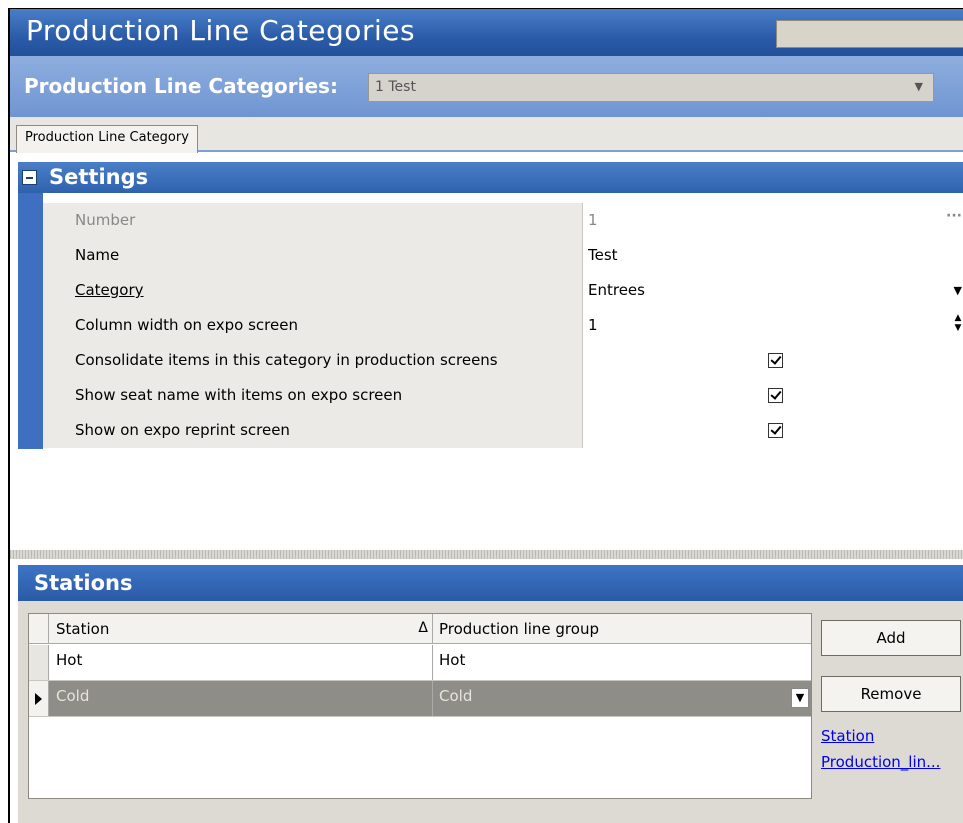  Describe the element at coordinates (773, 255) in the screenshot. I see `name-field: Test` at that location.